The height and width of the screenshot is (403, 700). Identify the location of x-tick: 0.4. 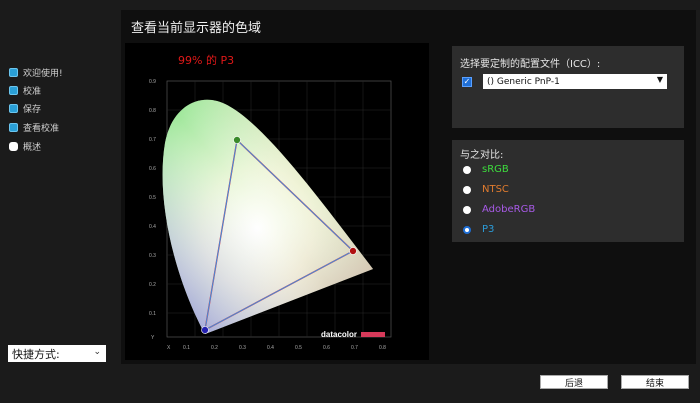
(270, 348).